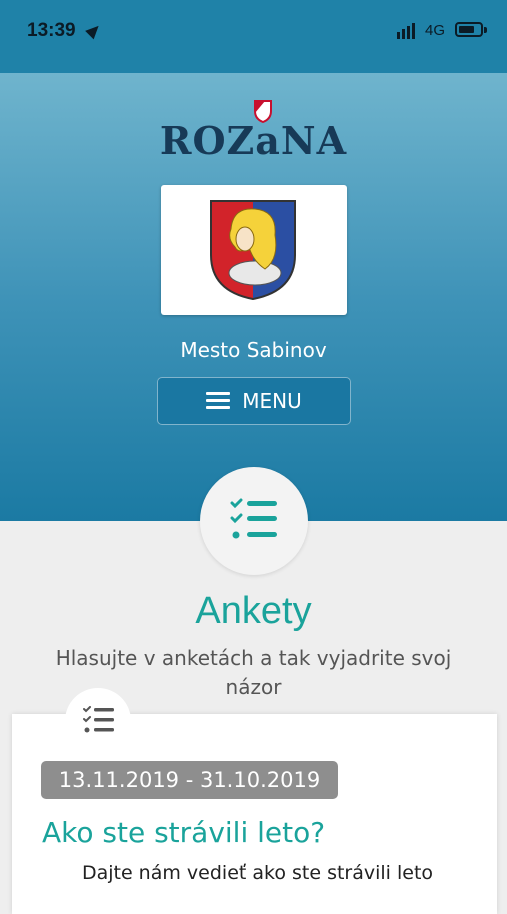 The height and width of the screenshot is (914, 507). What do you see at coordinates (51, 30) in the screenshot?
I see `status-time: 13:39` at bounding box center [51, 30].